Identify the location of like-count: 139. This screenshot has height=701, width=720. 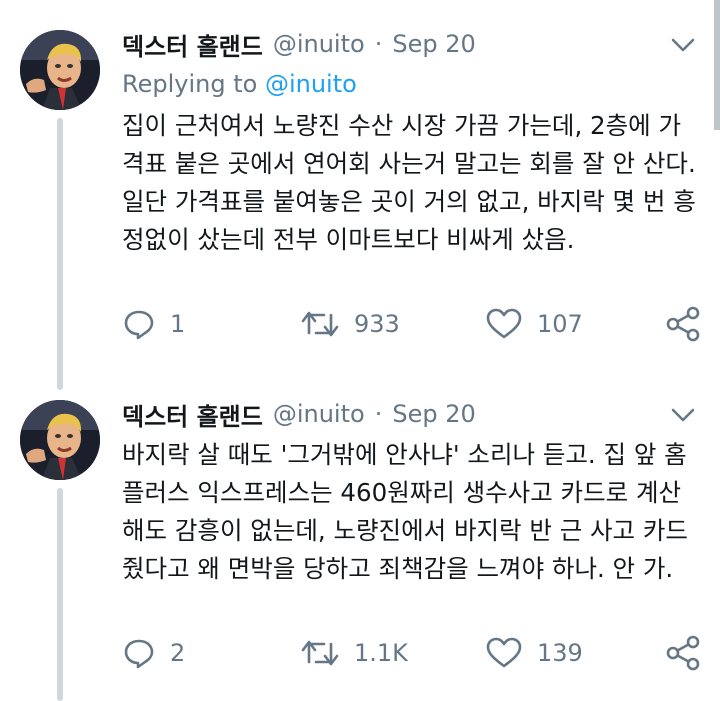
(560, 653).